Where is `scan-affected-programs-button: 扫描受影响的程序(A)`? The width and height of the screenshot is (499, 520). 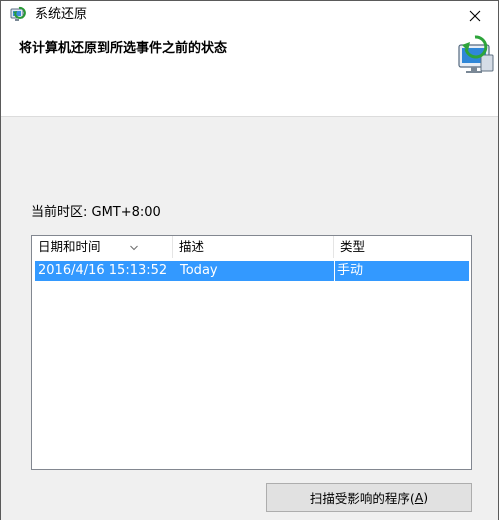 scan-affected-programs-button: 扫描受影响的程序(A) is located at coordinates (369, 497).